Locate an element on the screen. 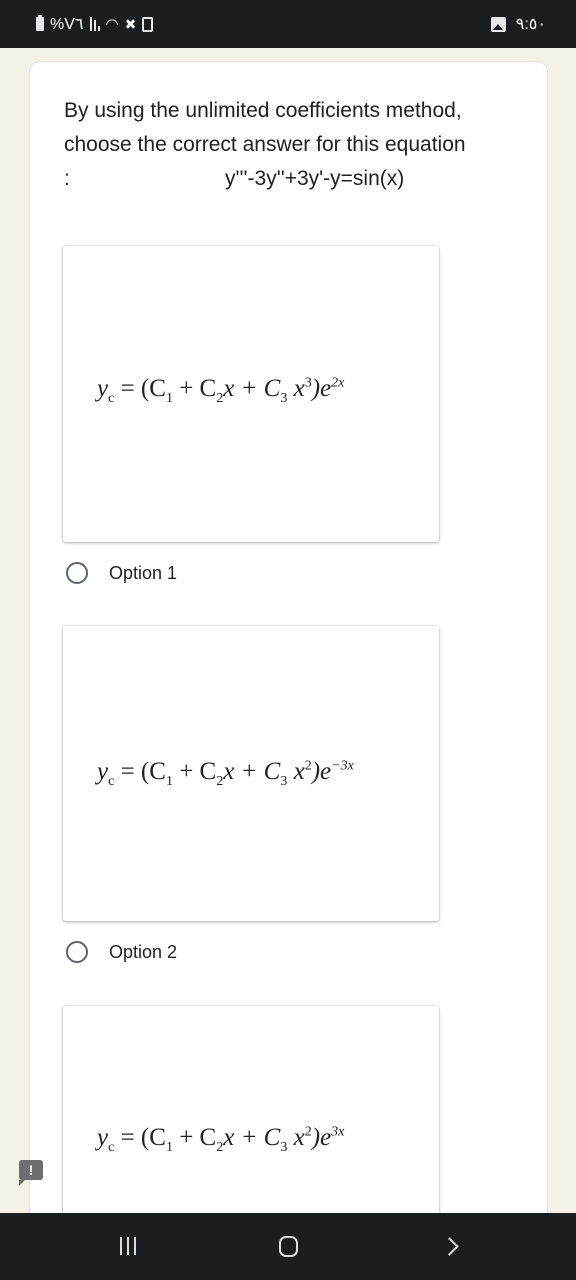 This screenshot has width=576, height=1280. status-bar-left: %V٦ ◠ ✖ is located at coordinates (95, 24).